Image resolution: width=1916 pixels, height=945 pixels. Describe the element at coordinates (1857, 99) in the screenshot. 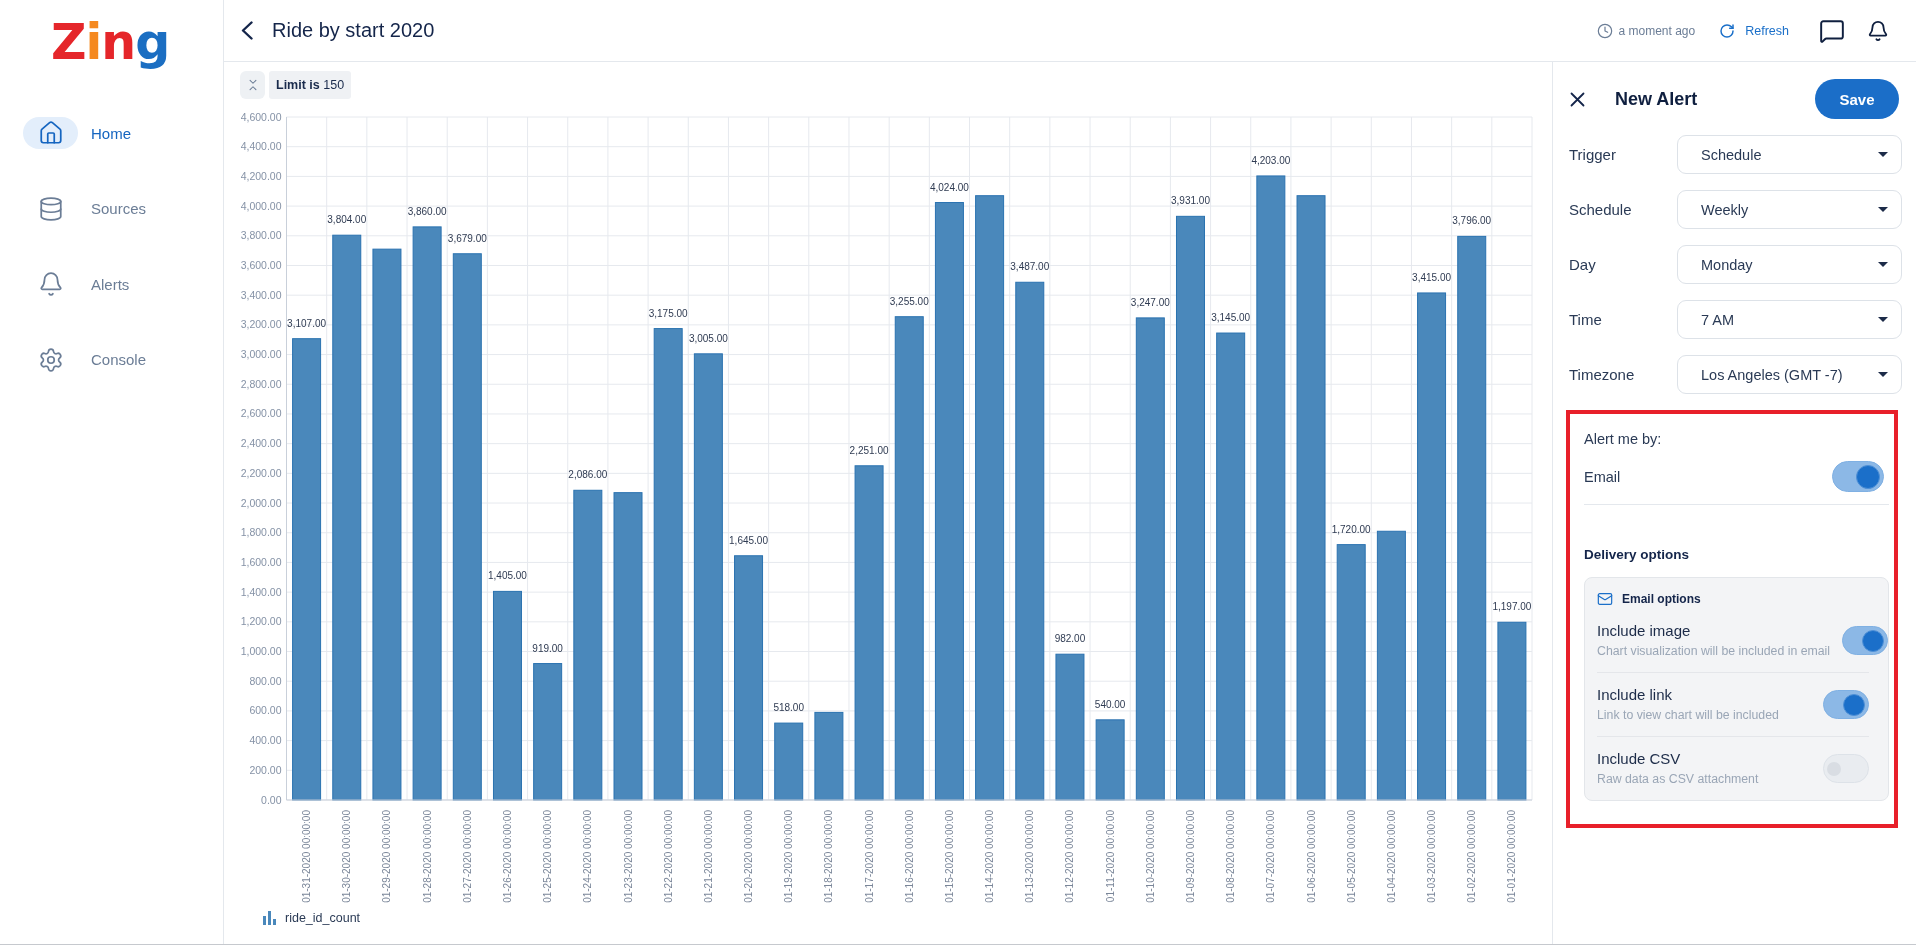

I see `save-button: Save` at that location.